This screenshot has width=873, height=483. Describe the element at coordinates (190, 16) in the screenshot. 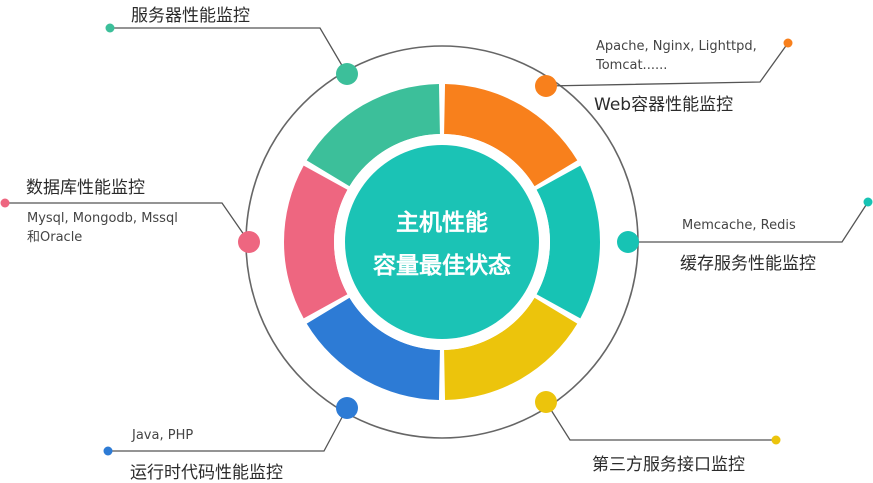

I see `label-server-title: 服务器性能监控` at that location.